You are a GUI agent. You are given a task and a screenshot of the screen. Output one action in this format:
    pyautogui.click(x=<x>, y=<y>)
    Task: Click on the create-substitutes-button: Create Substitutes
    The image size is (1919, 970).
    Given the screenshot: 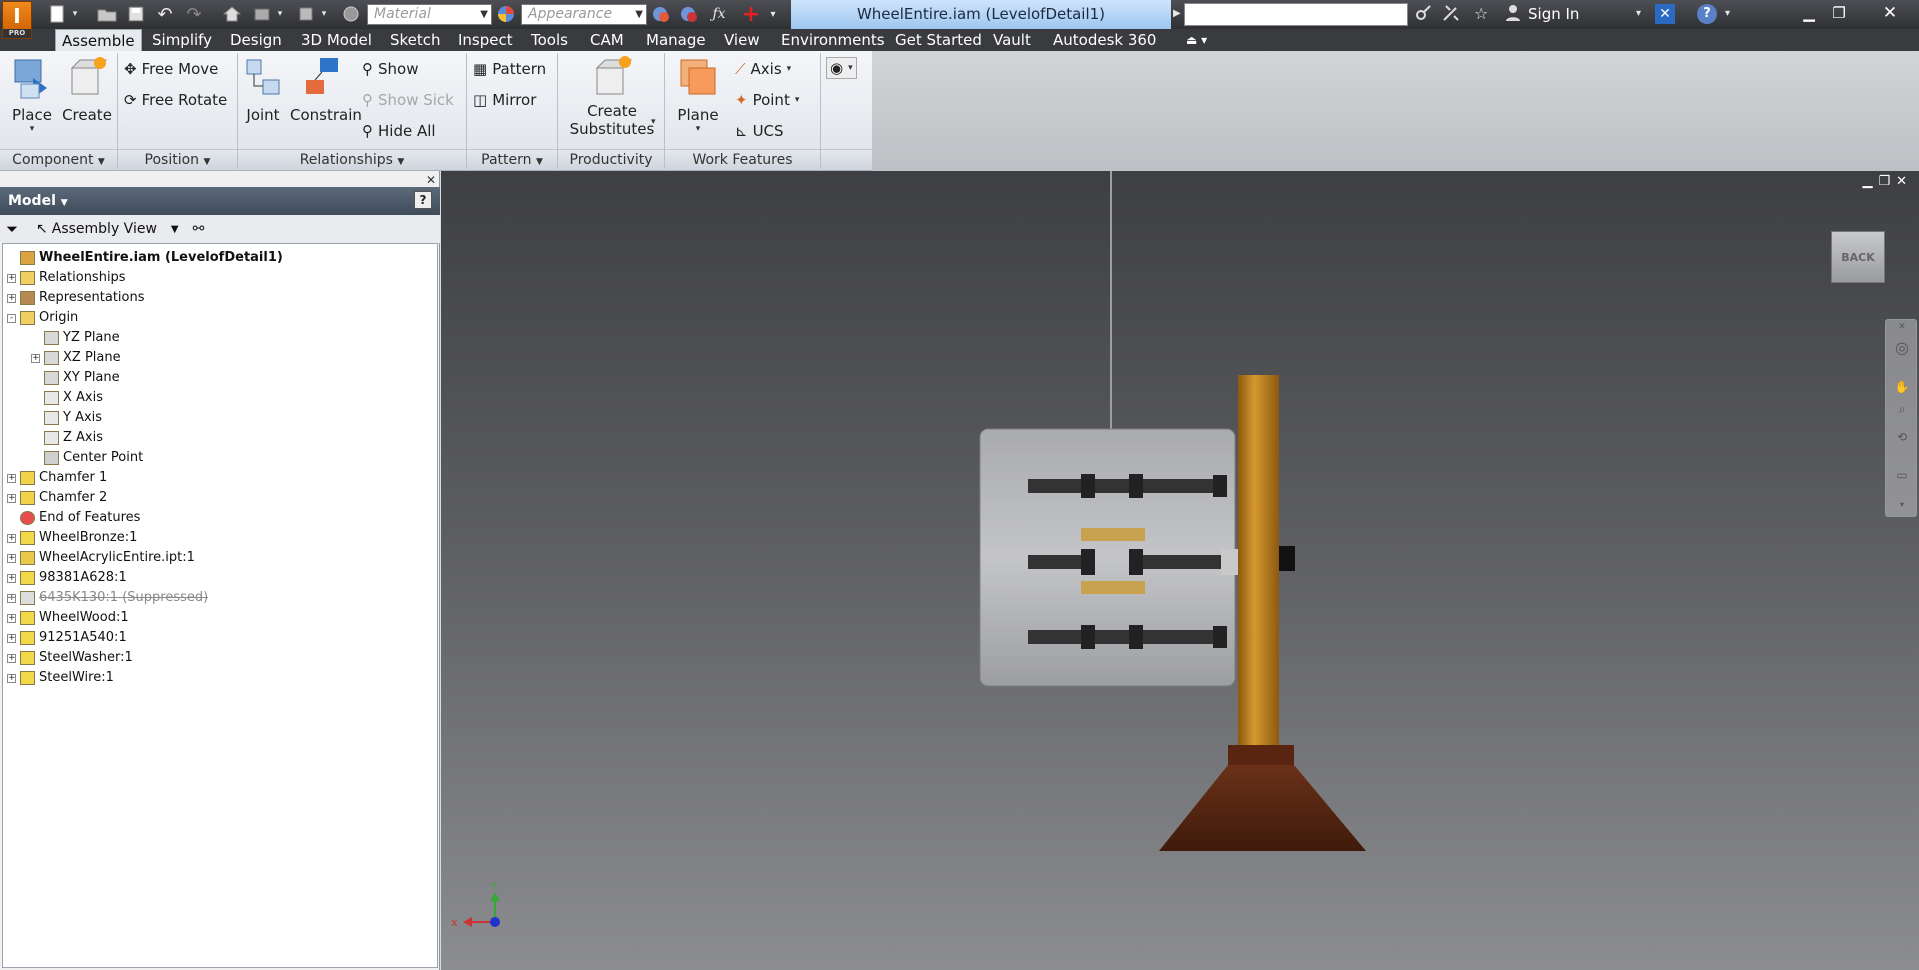 What is the action you would take?
    pyautogui.click(x=612, y=96)
    